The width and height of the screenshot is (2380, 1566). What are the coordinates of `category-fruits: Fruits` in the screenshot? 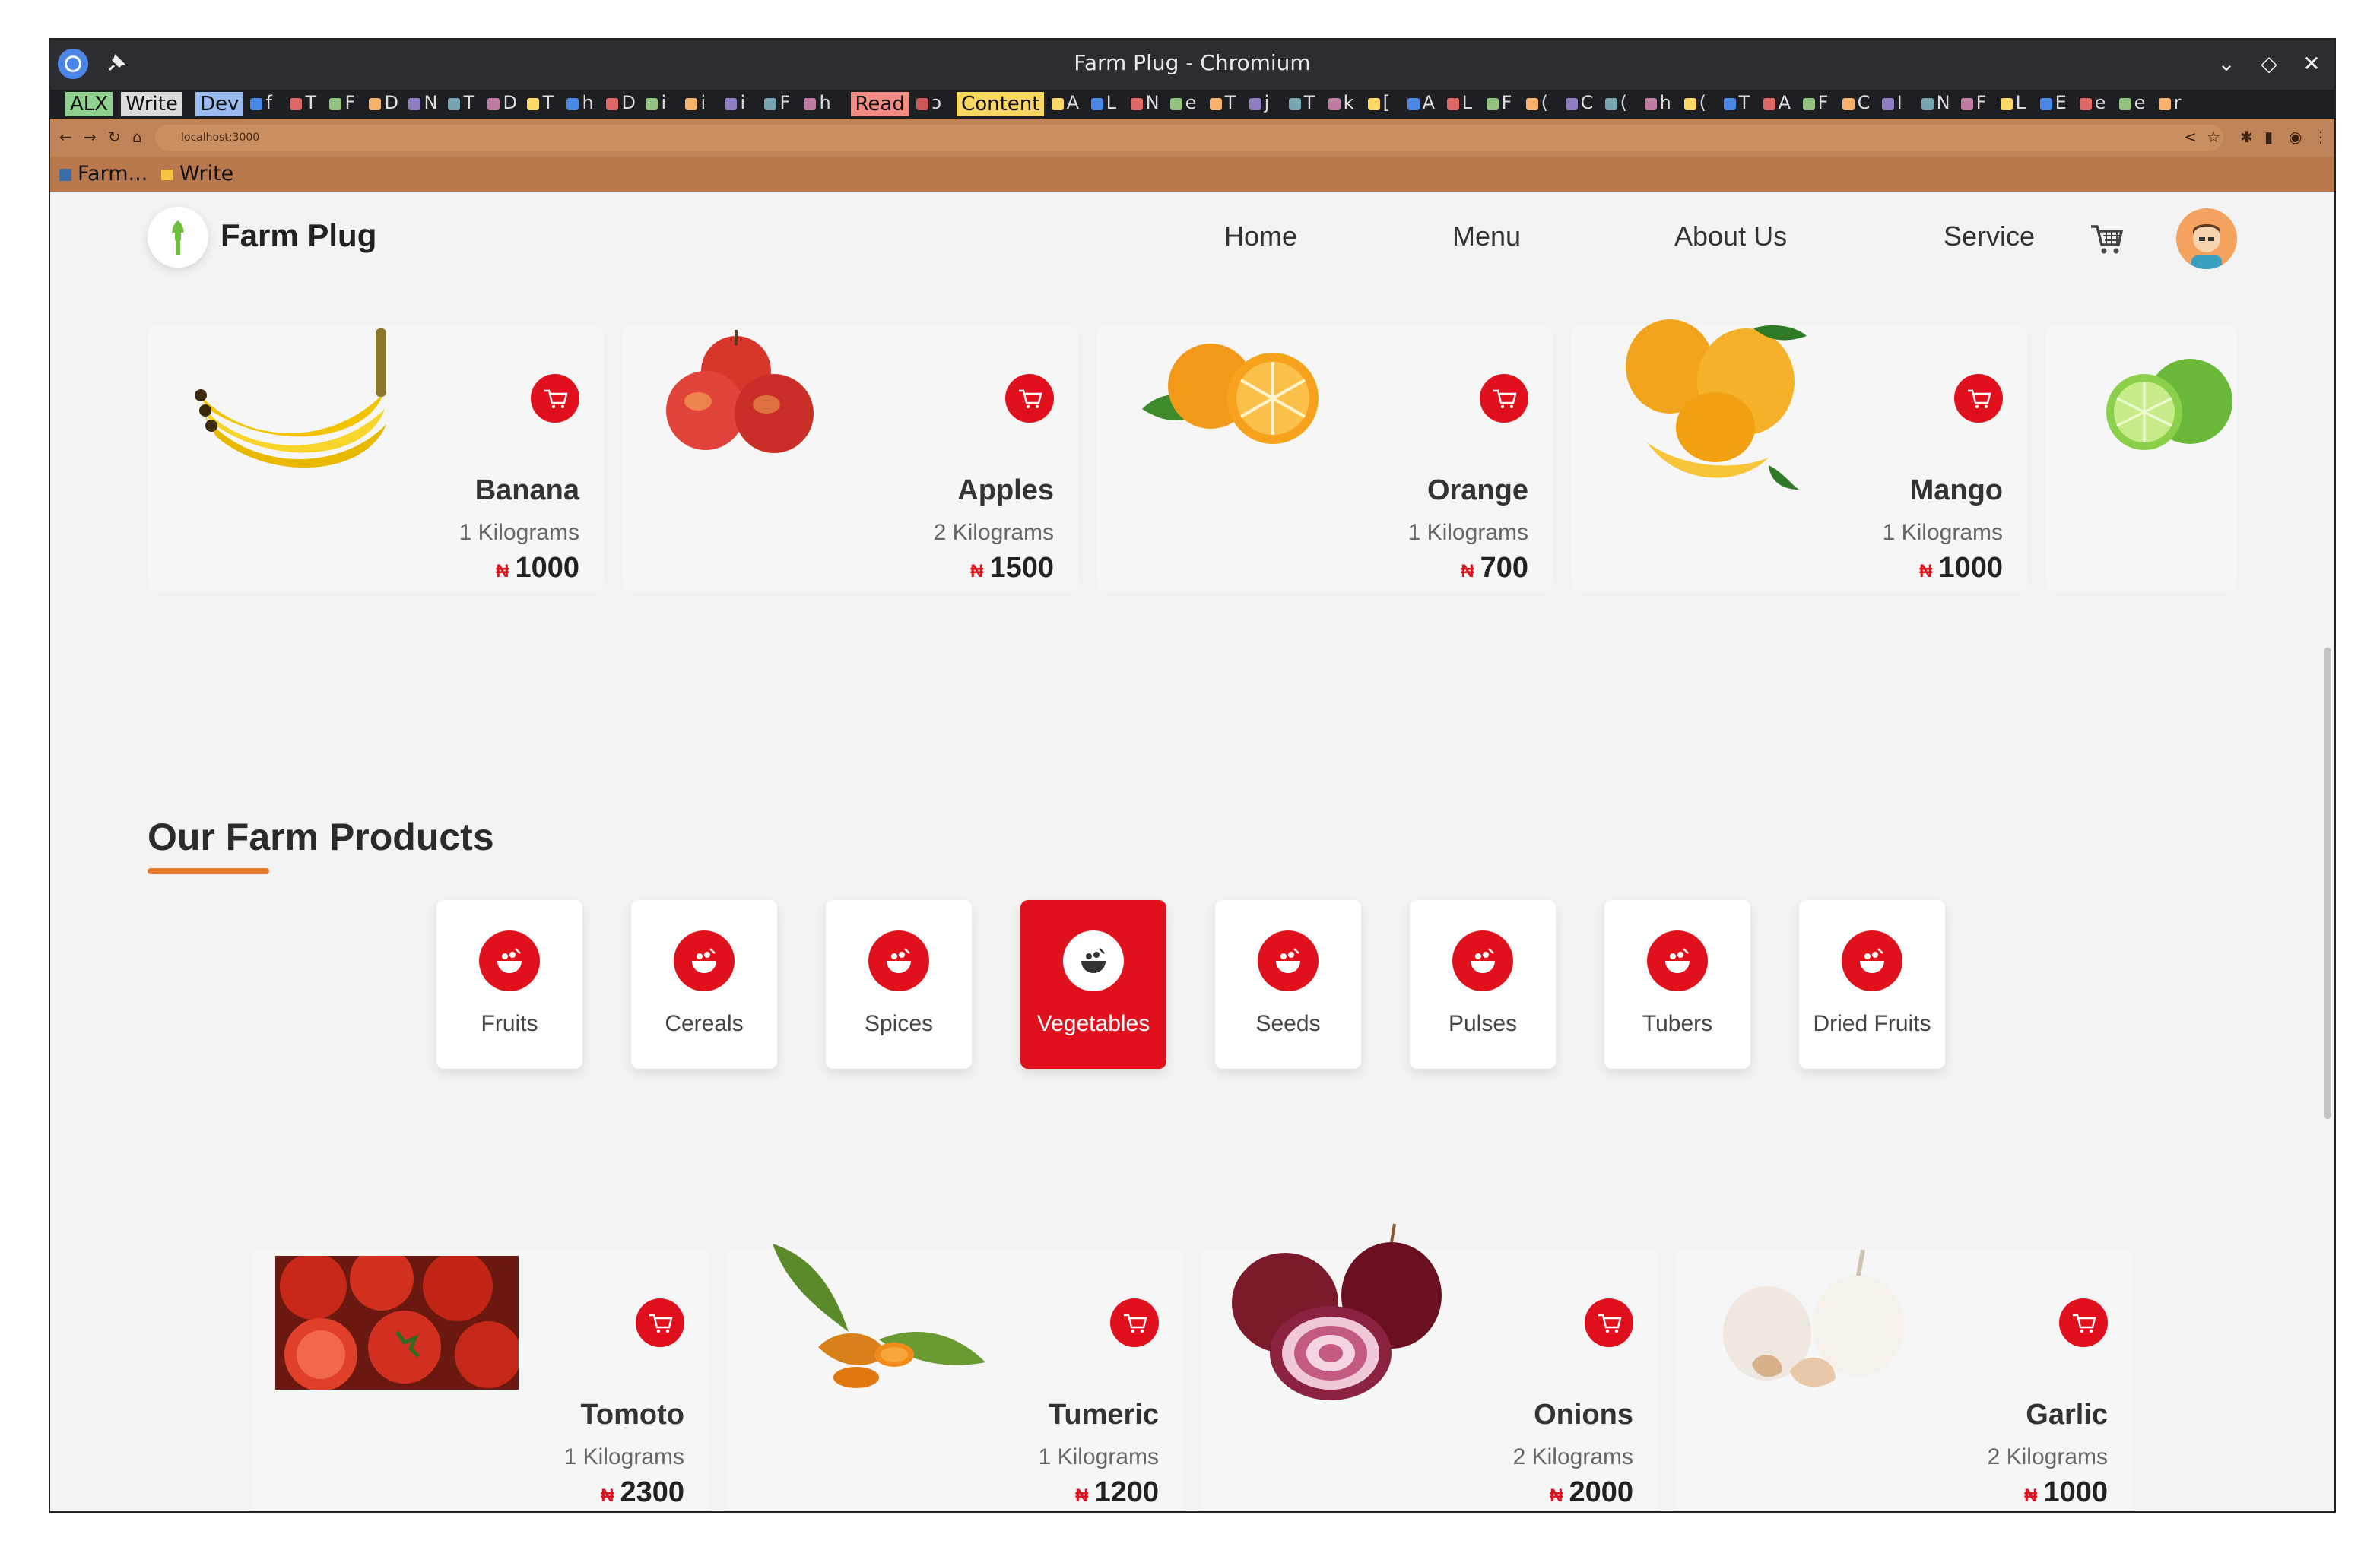 It's located at (509, 984).